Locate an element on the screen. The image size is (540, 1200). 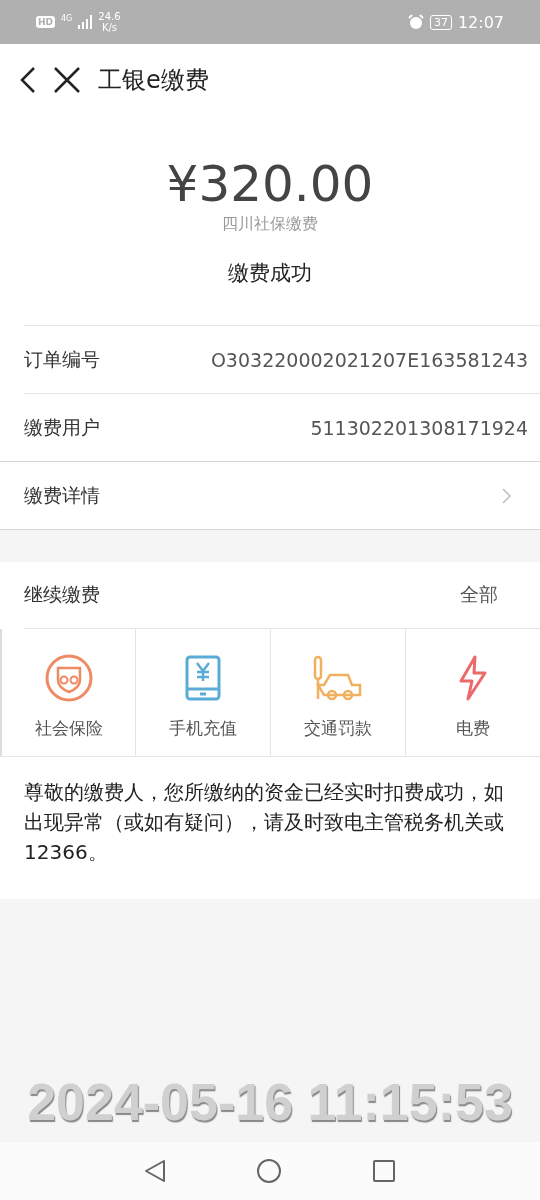
info-value: 511302201308171924 is located at coordinates (419, 427).